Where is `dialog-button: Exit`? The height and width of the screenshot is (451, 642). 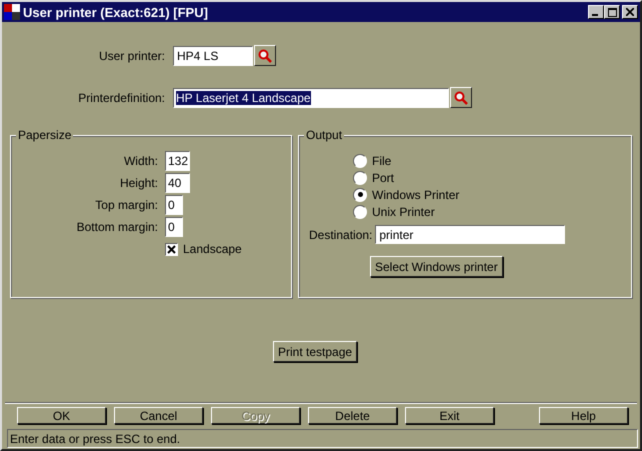 dialog-button: Exit is located at coordinates (449, 415).